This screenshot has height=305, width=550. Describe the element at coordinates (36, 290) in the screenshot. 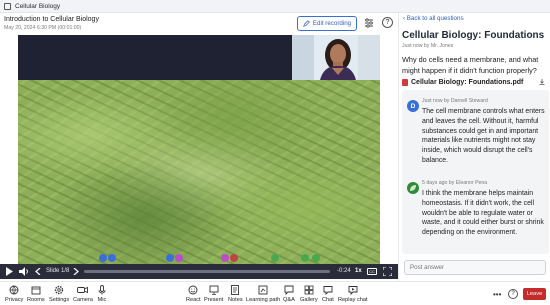

I see `rooms-icon` at that location.